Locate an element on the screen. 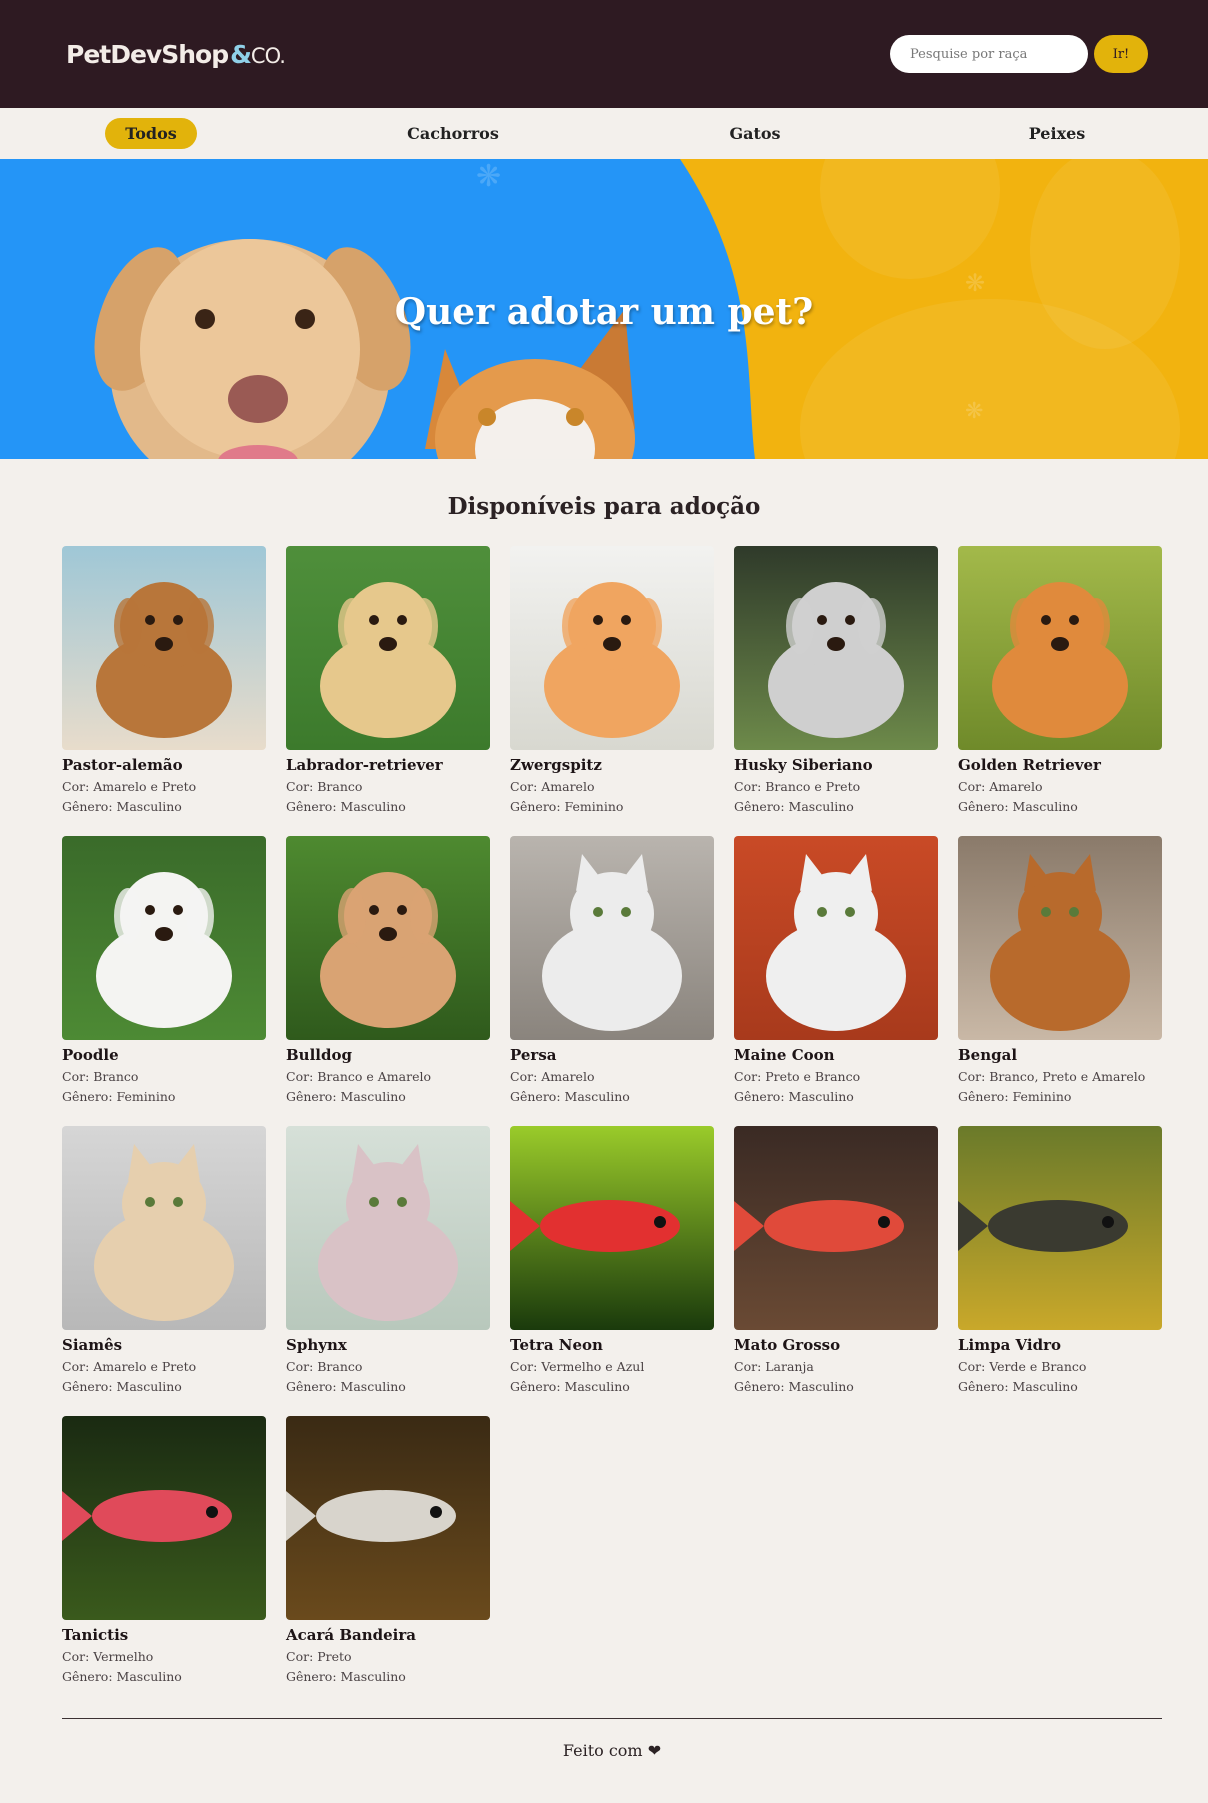 The image size is (1208, 1803). pet-card: Persa Cor: Amarelo Gênero: Masculino is located at coordinates (612, 970).